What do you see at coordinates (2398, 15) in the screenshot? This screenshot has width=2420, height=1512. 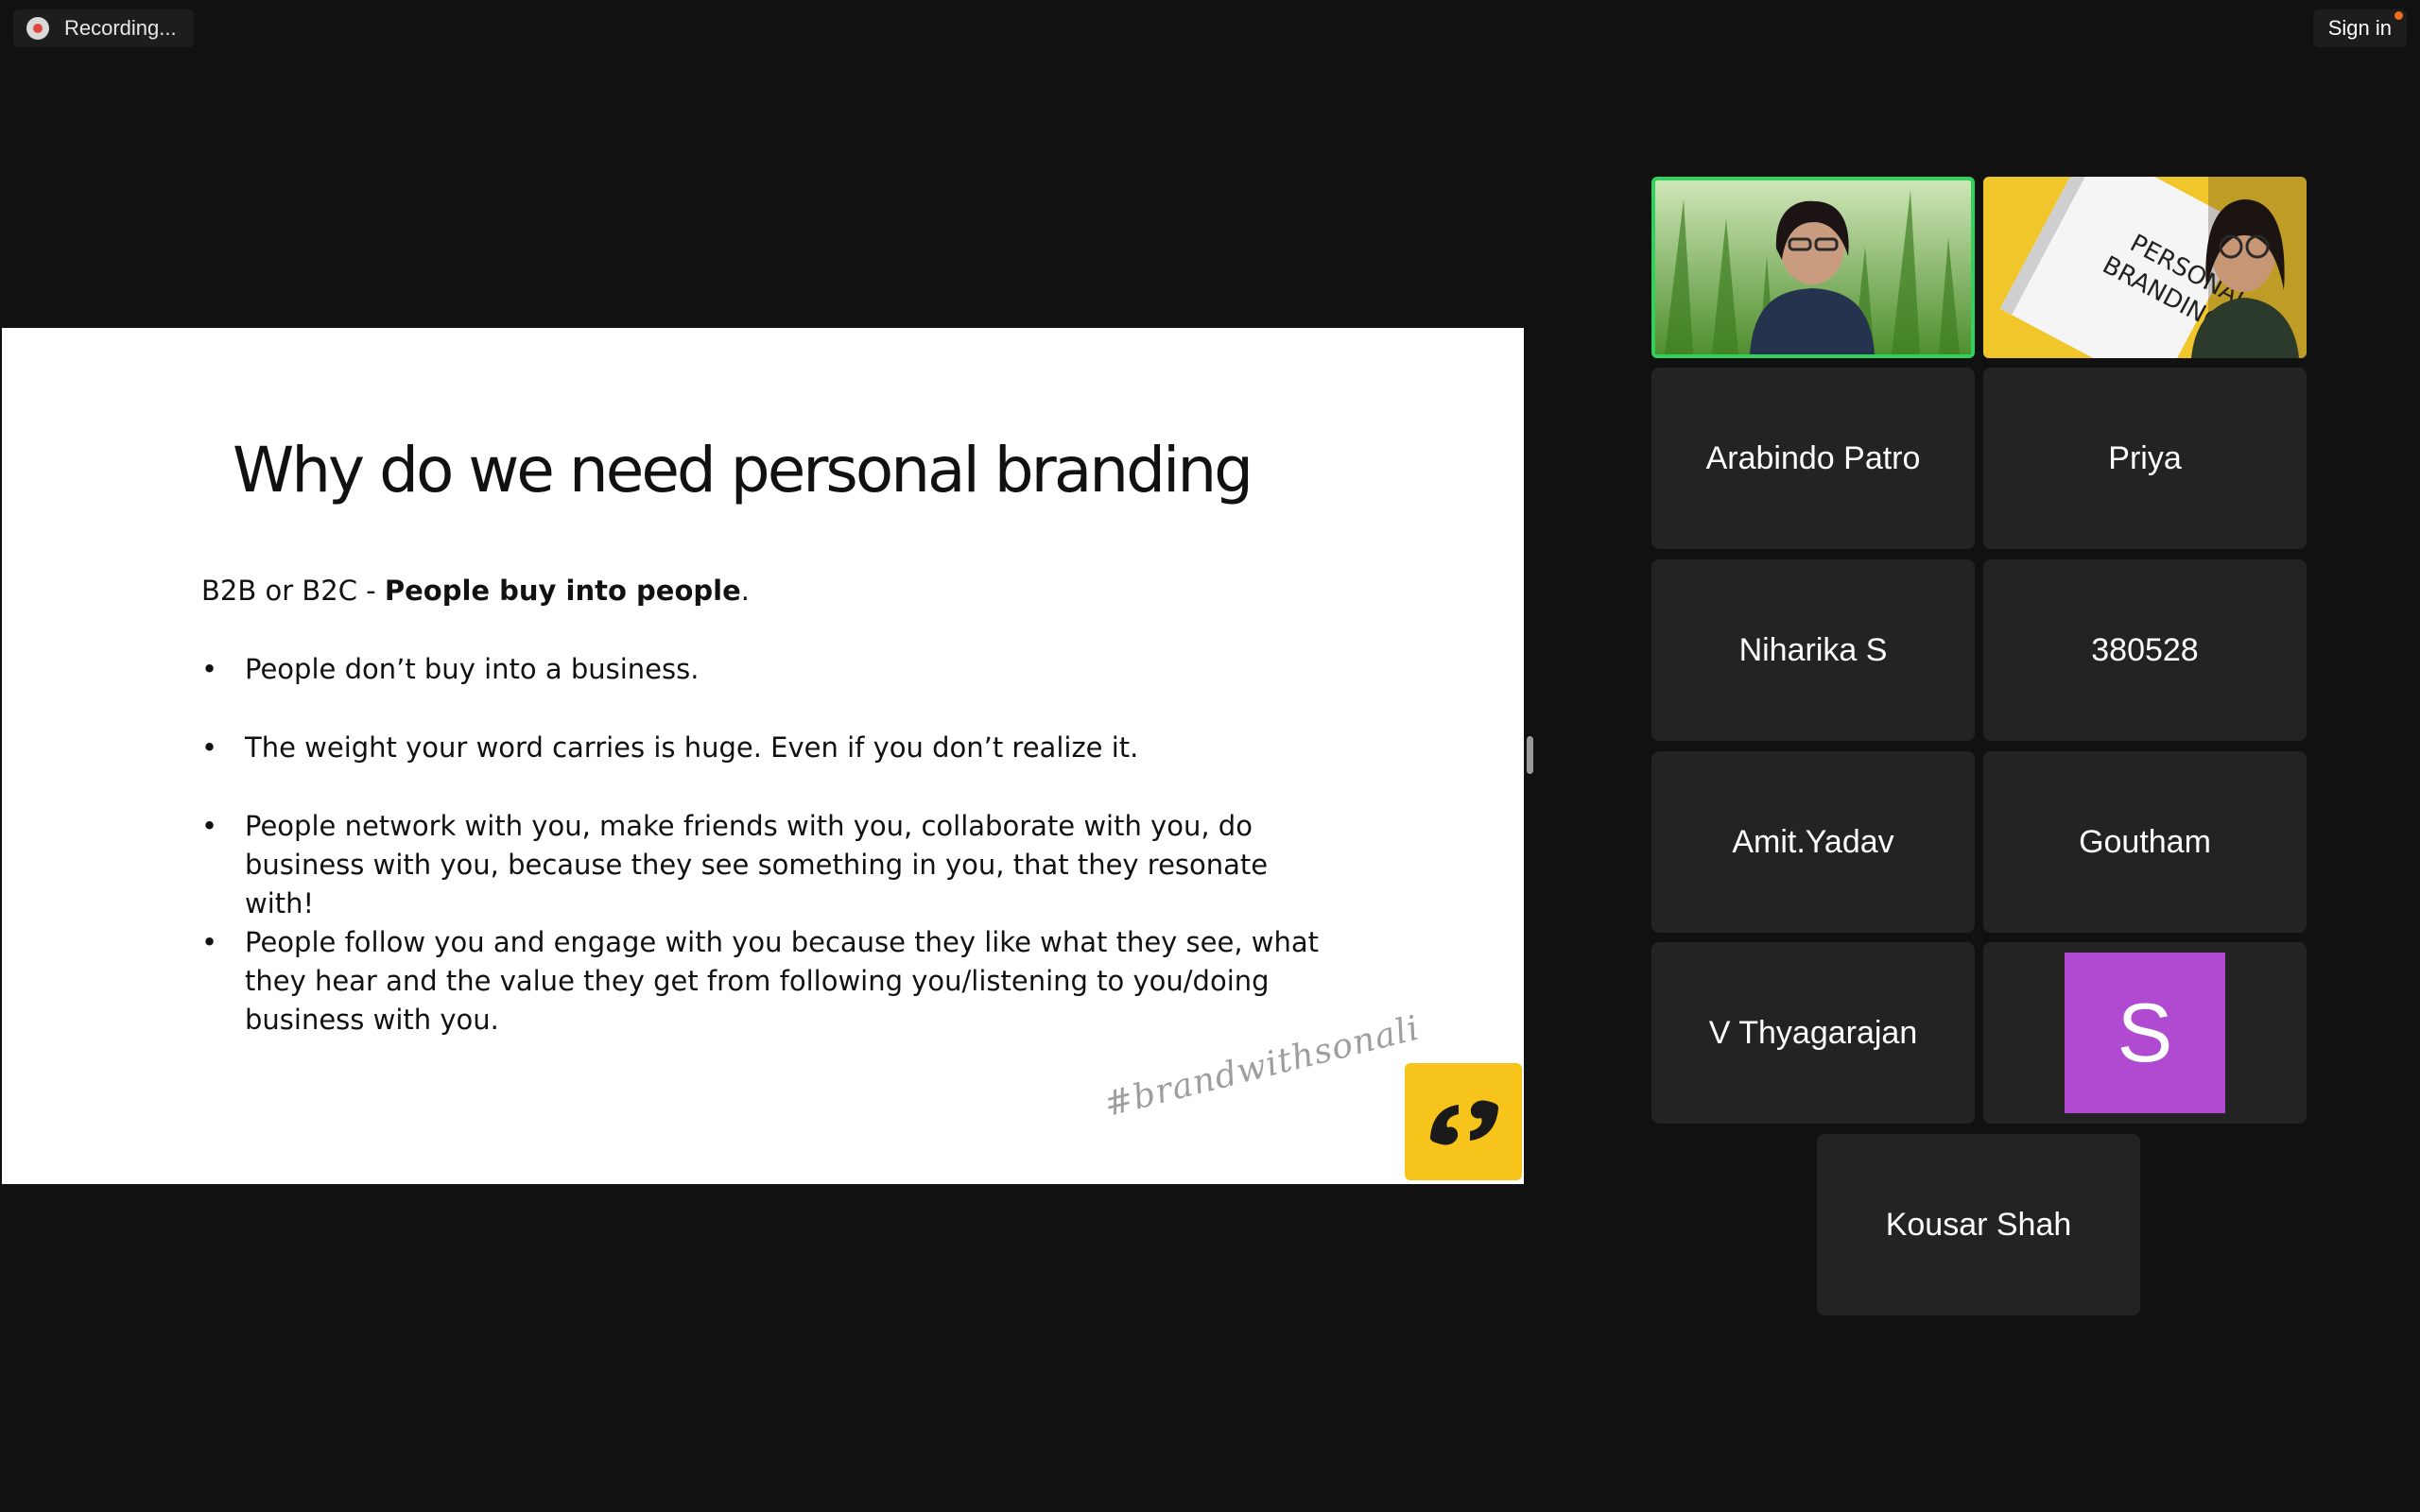 I see `notification-dot-icon` at bounding box center [2398, 15].